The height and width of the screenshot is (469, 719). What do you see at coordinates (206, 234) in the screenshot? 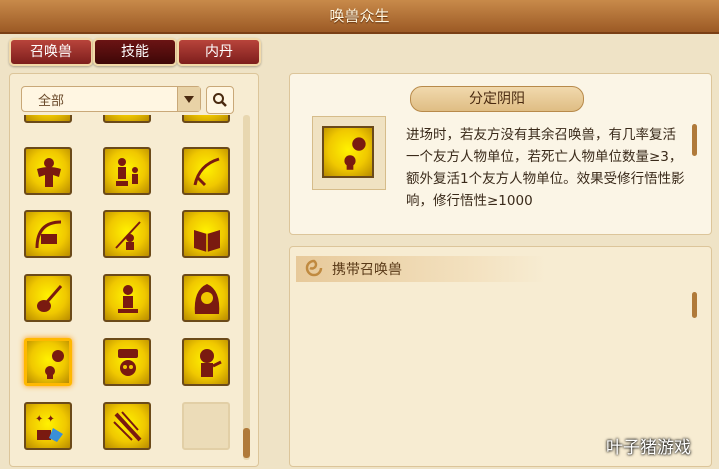
I see `skill-book-icon` at bounding box center [206, 234].